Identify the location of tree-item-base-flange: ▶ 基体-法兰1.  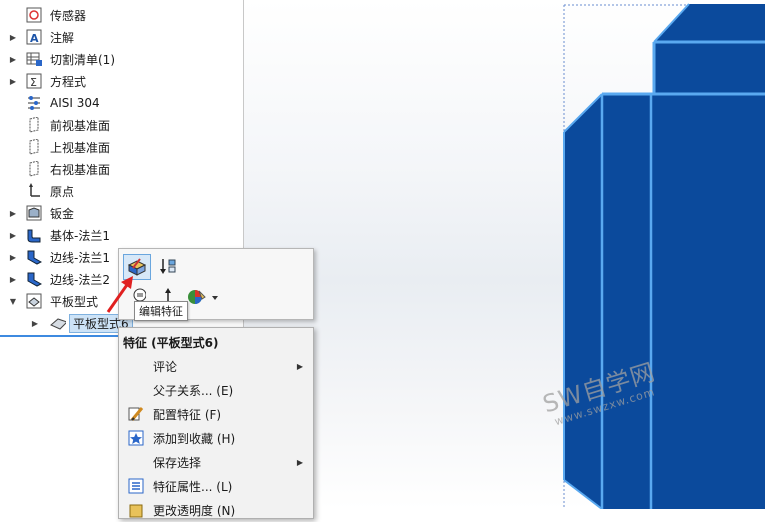
(121, 235).